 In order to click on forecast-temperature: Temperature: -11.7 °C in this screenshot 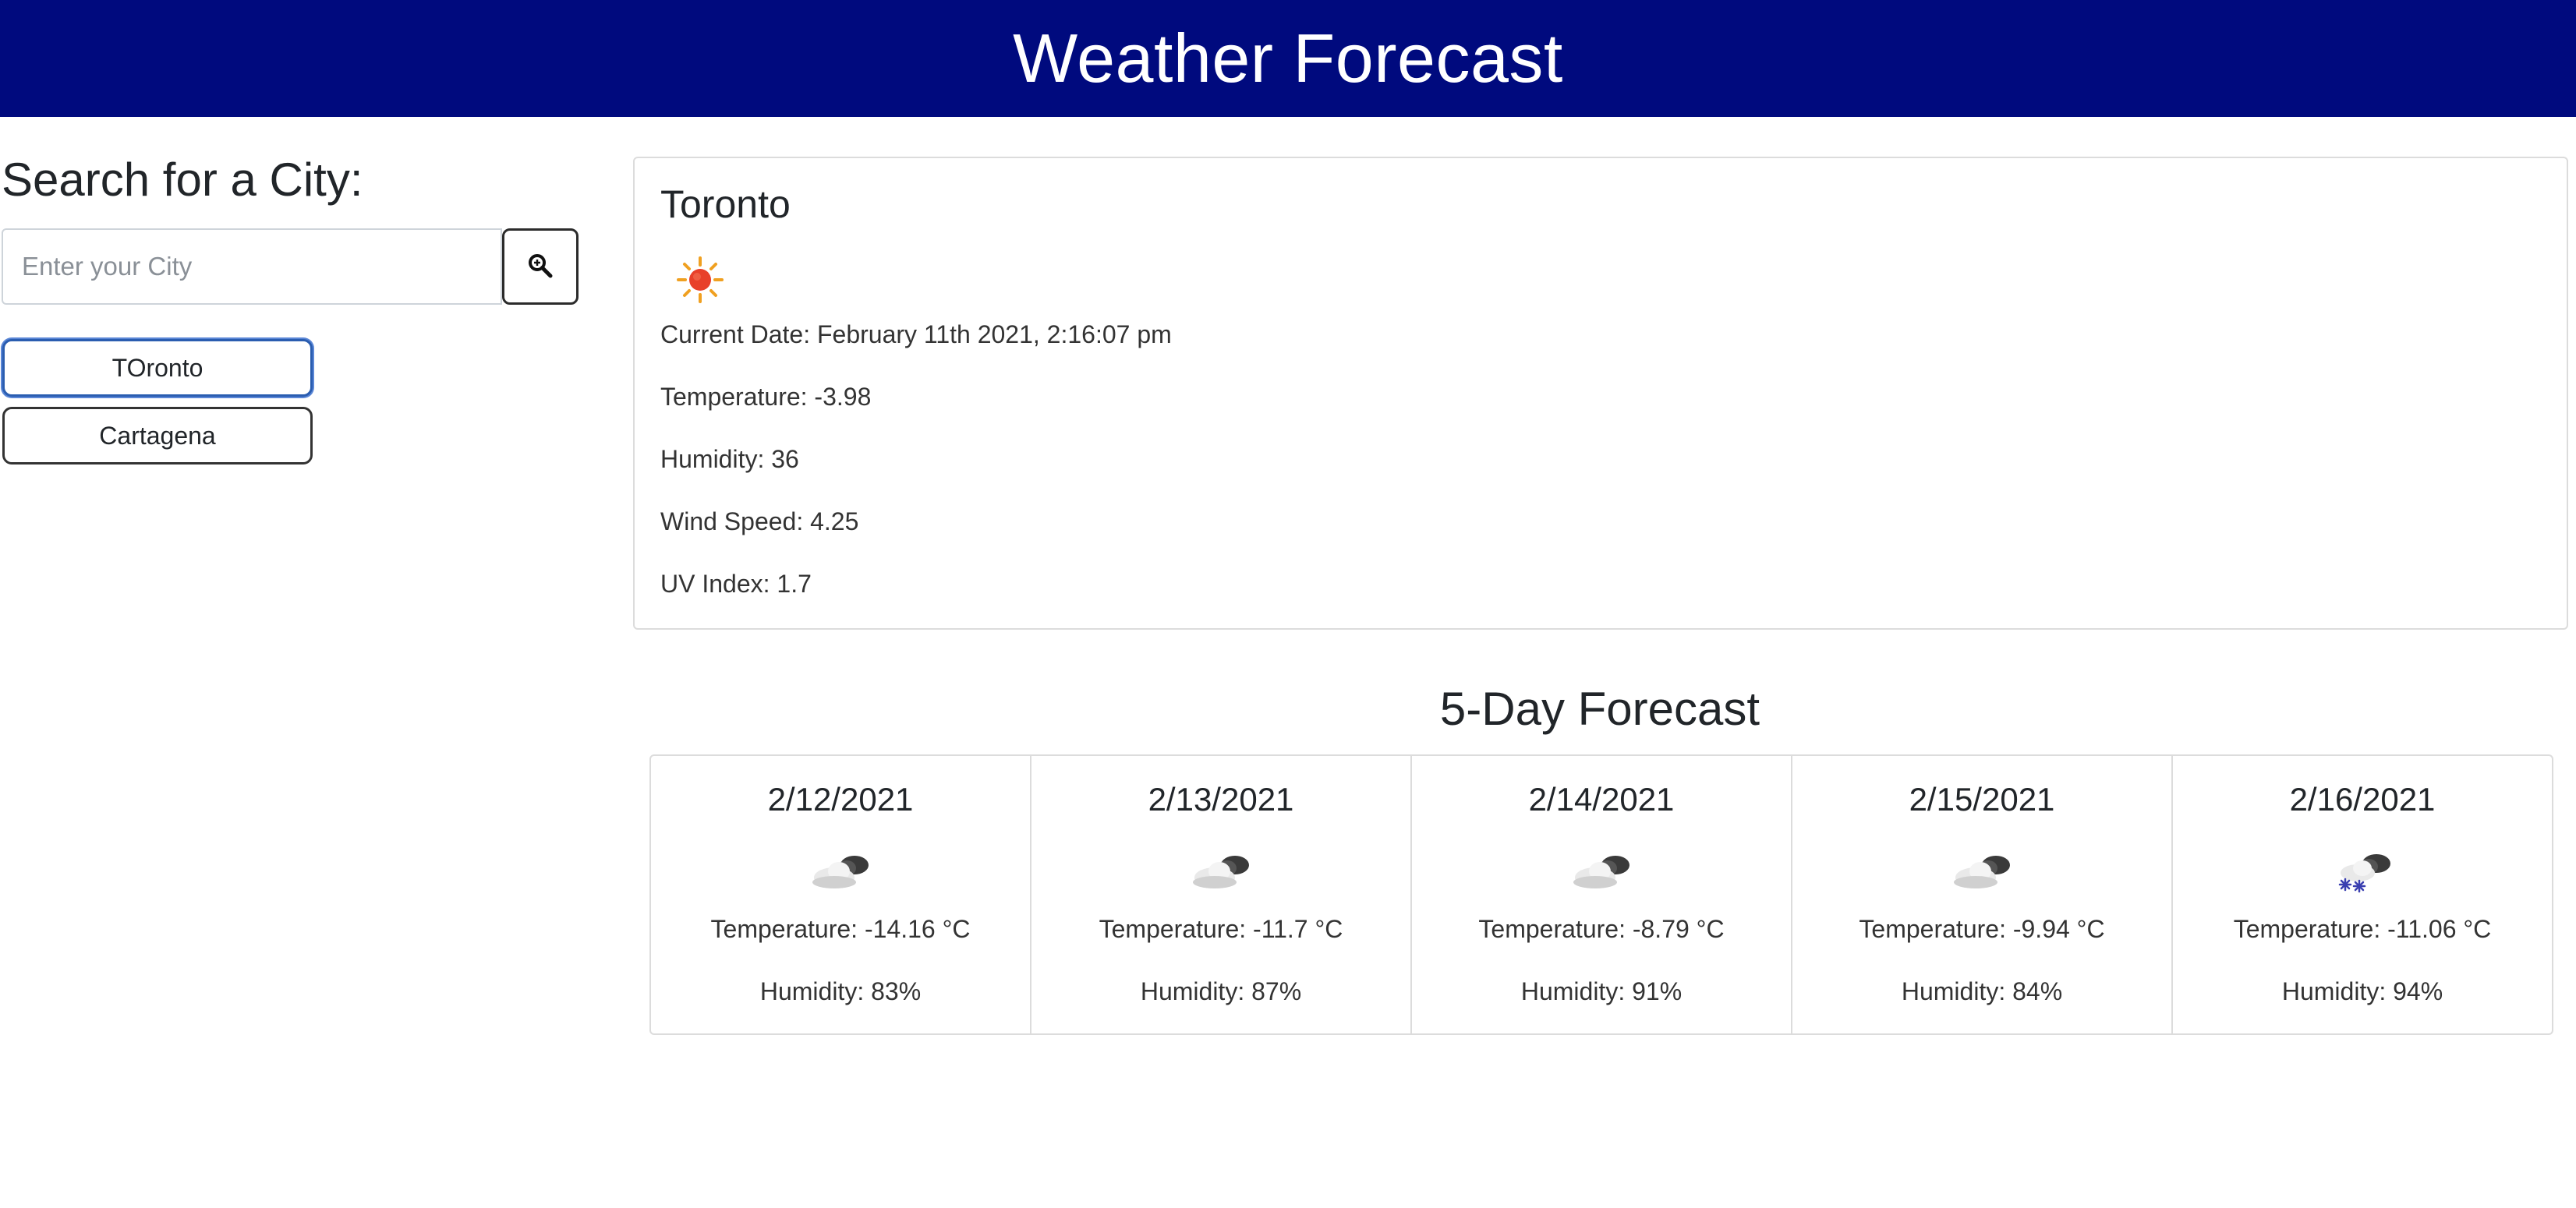, I will do `click(1221, 929)`.